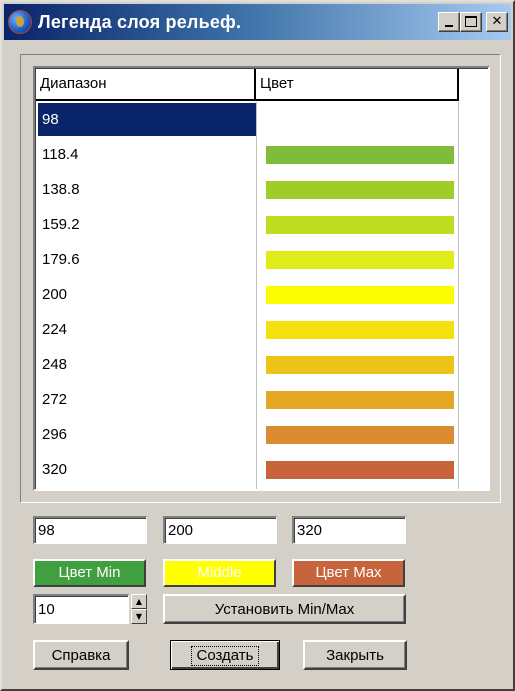  What do you see at coordinates (262, 225) in the screenshot?
I see `list-row: 159.2` at bounding box center [262, 225].